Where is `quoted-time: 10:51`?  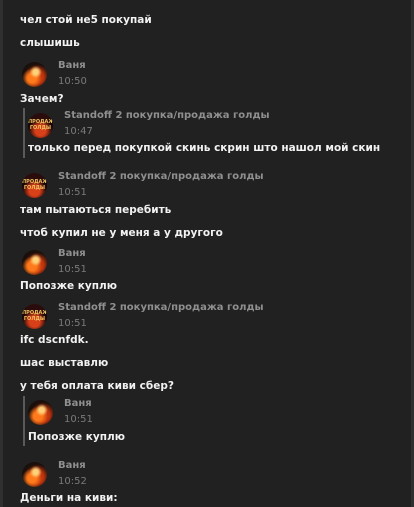 quoted-time: 10:51 is located at coordinates (78, 419).